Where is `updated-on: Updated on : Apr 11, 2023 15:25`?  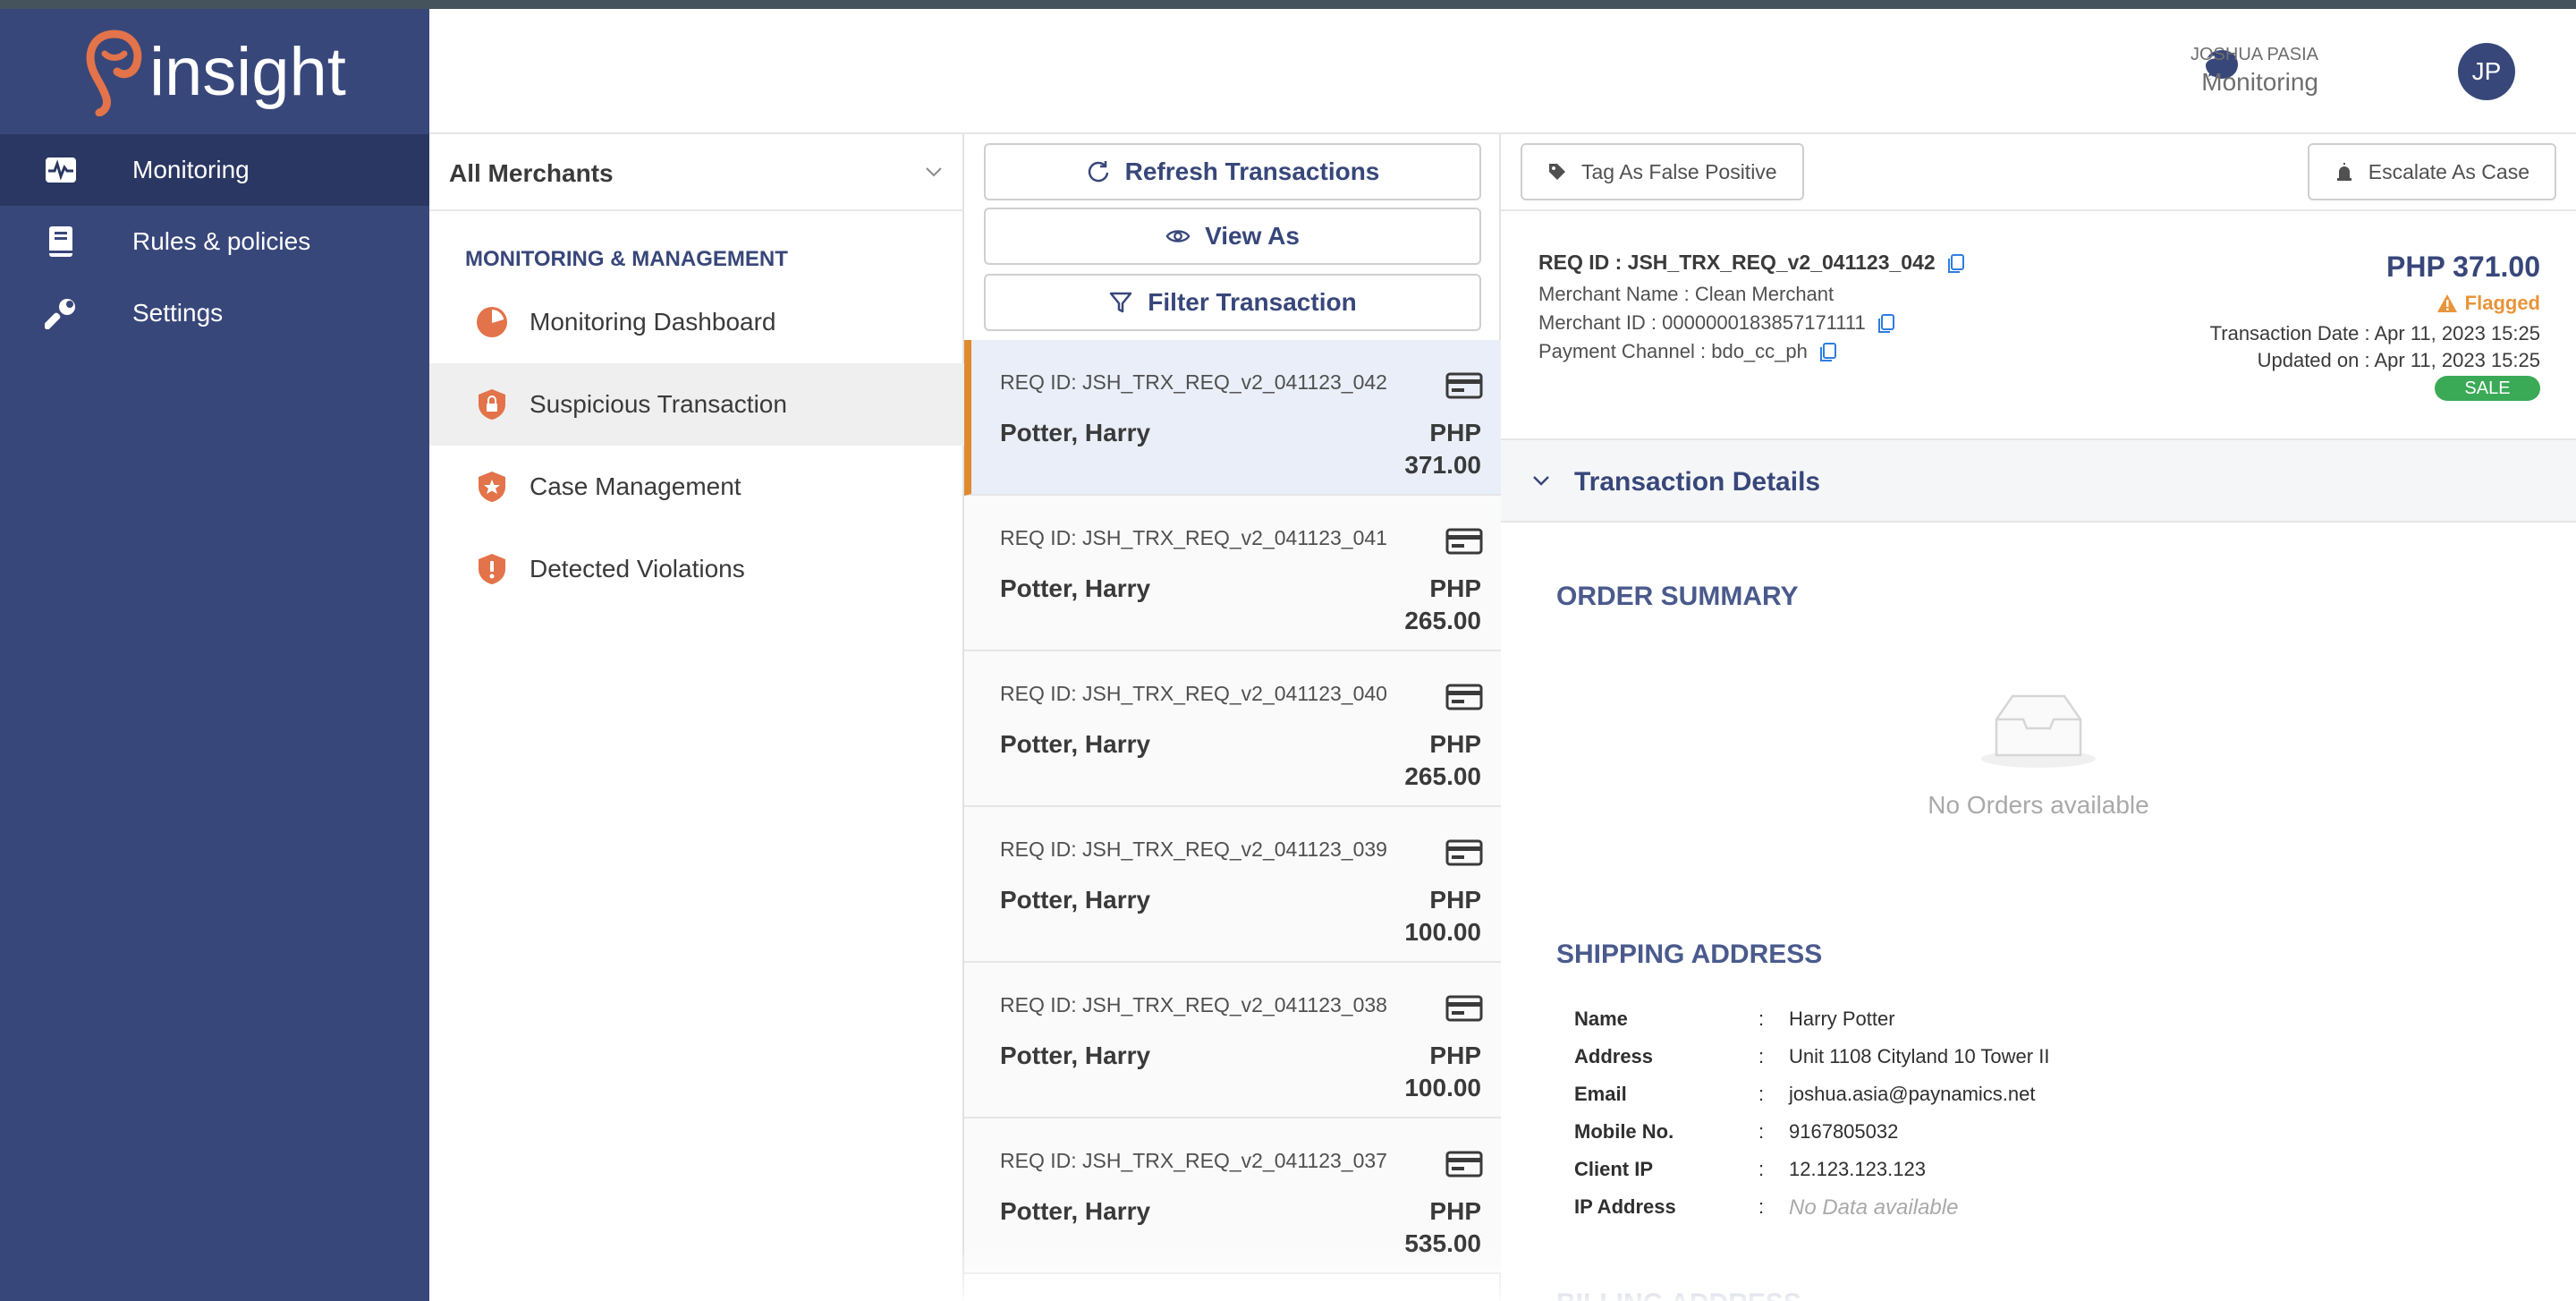 updated-on: Updated on : Apr 11, 2023 15:25 is located at coordinates (2398, 360).